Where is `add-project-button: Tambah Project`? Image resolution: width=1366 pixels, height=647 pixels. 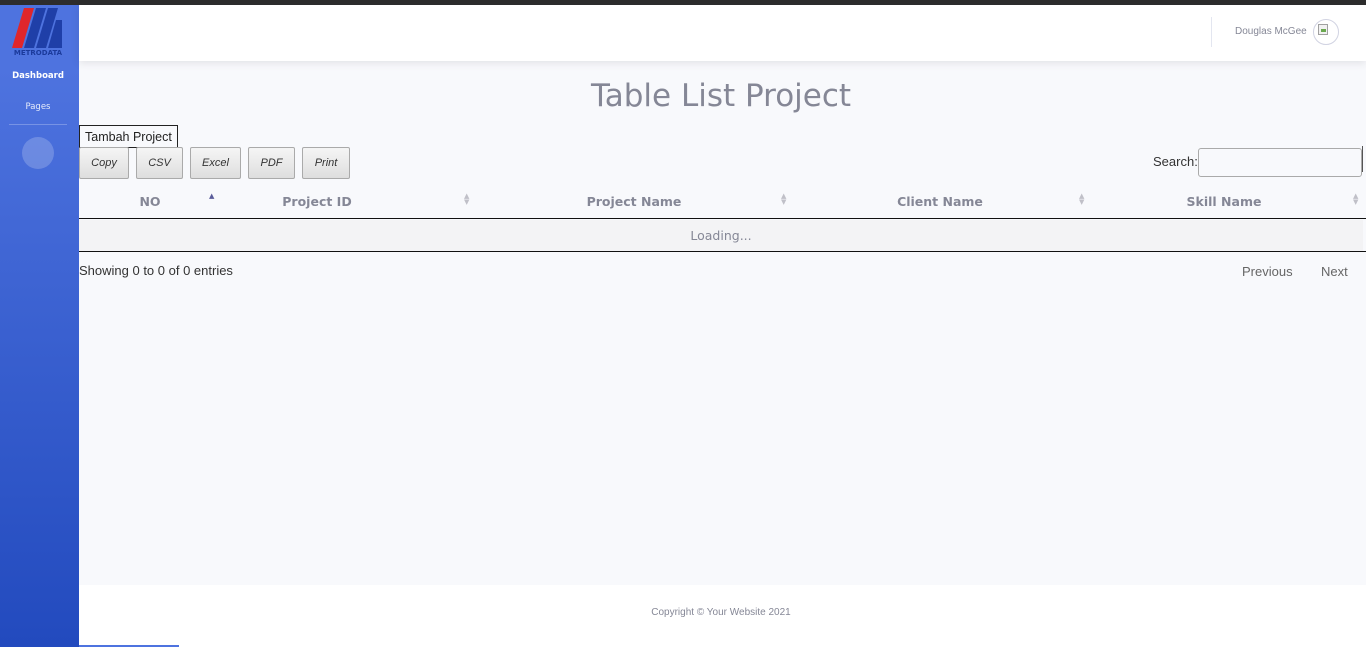 add-project-button: Tambah Project is located at coordinates (128, 136).